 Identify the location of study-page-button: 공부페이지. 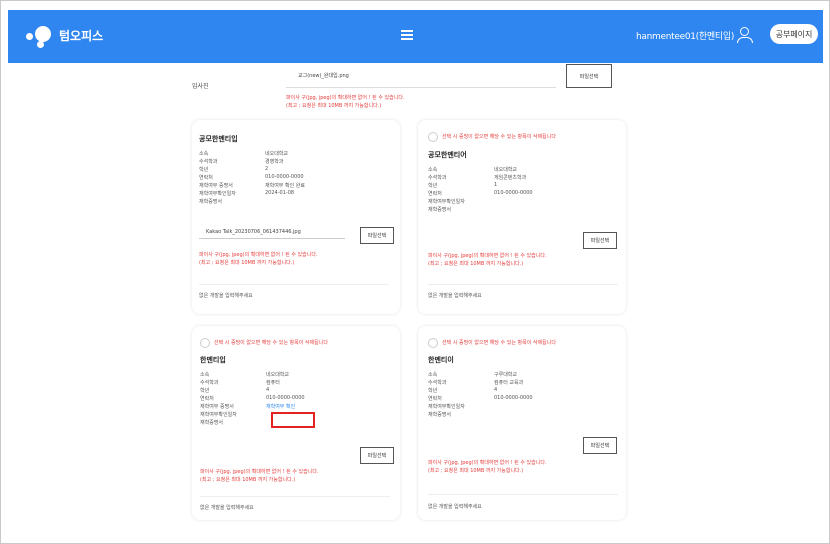
(794, 34).